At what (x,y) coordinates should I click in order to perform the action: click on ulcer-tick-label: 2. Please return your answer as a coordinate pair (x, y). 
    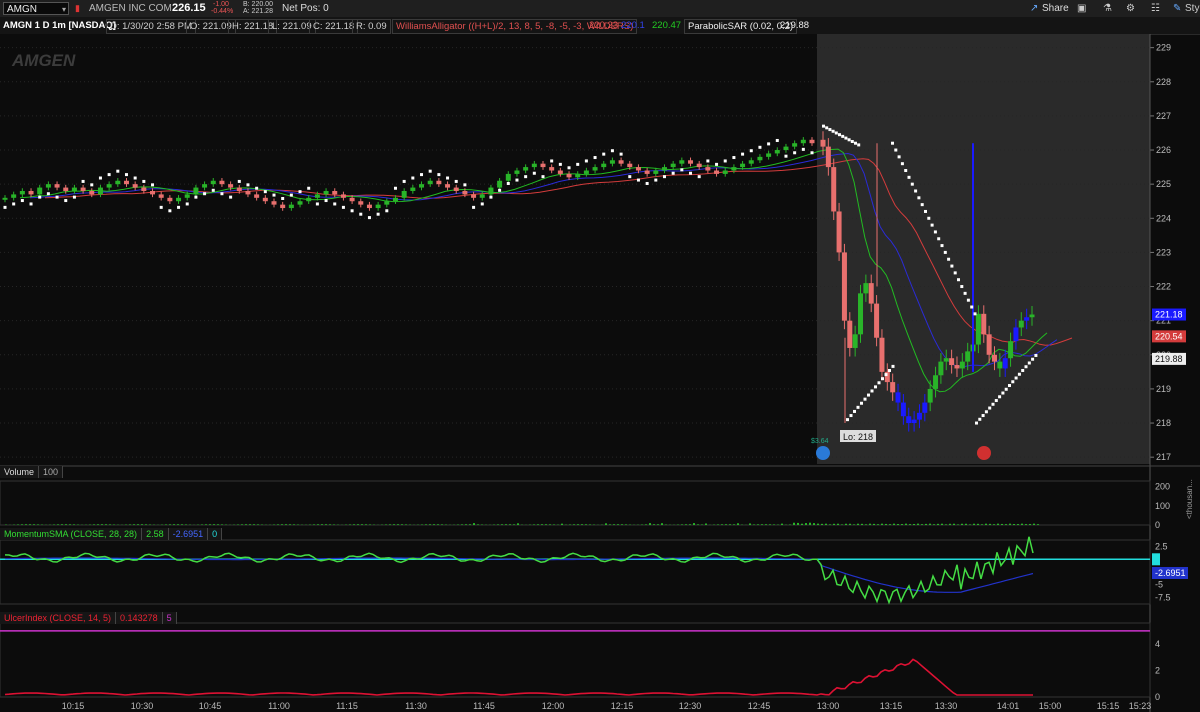
    Looking at the image, I should click on (1157, 671).